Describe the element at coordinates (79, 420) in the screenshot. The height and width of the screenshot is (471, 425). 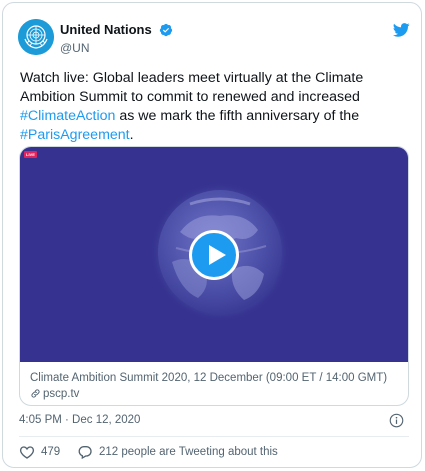
I see `tweet-timestamp: 4:05 PM · Dec 12, 2020` at that location.